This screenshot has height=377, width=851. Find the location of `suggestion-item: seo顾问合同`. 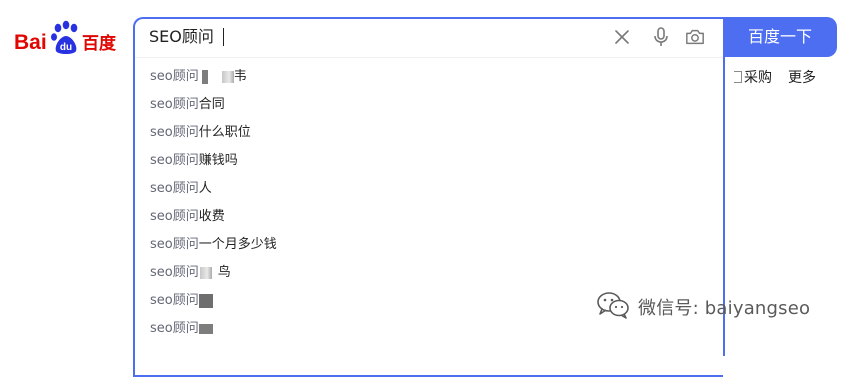

suggestion-item: seo顾问合同 is located at coordinates (430, 105).